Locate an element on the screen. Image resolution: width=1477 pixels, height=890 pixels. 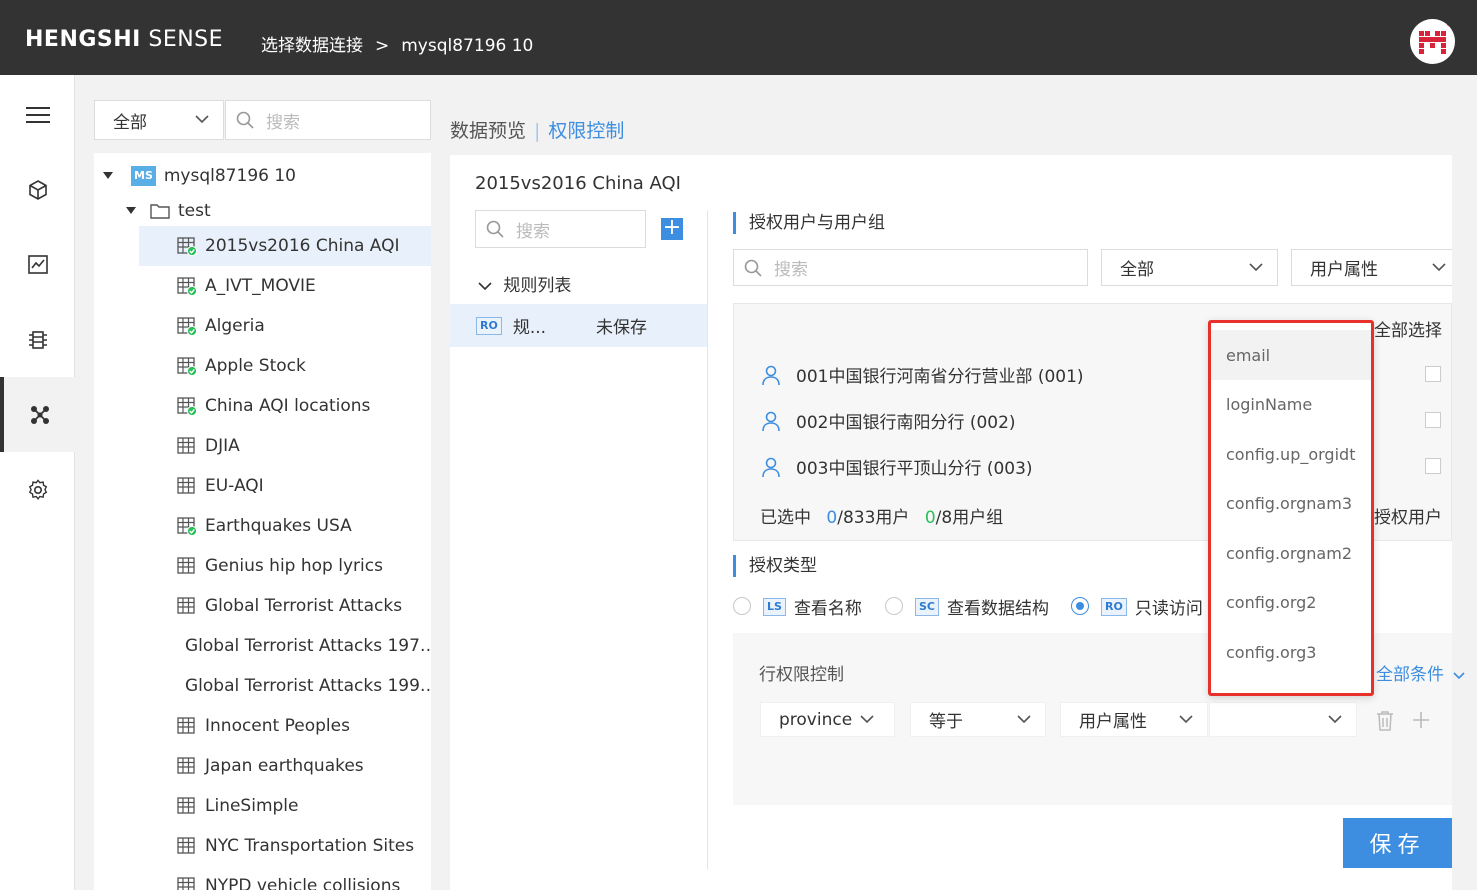
chart-icon is located at coordinates (37, 264).